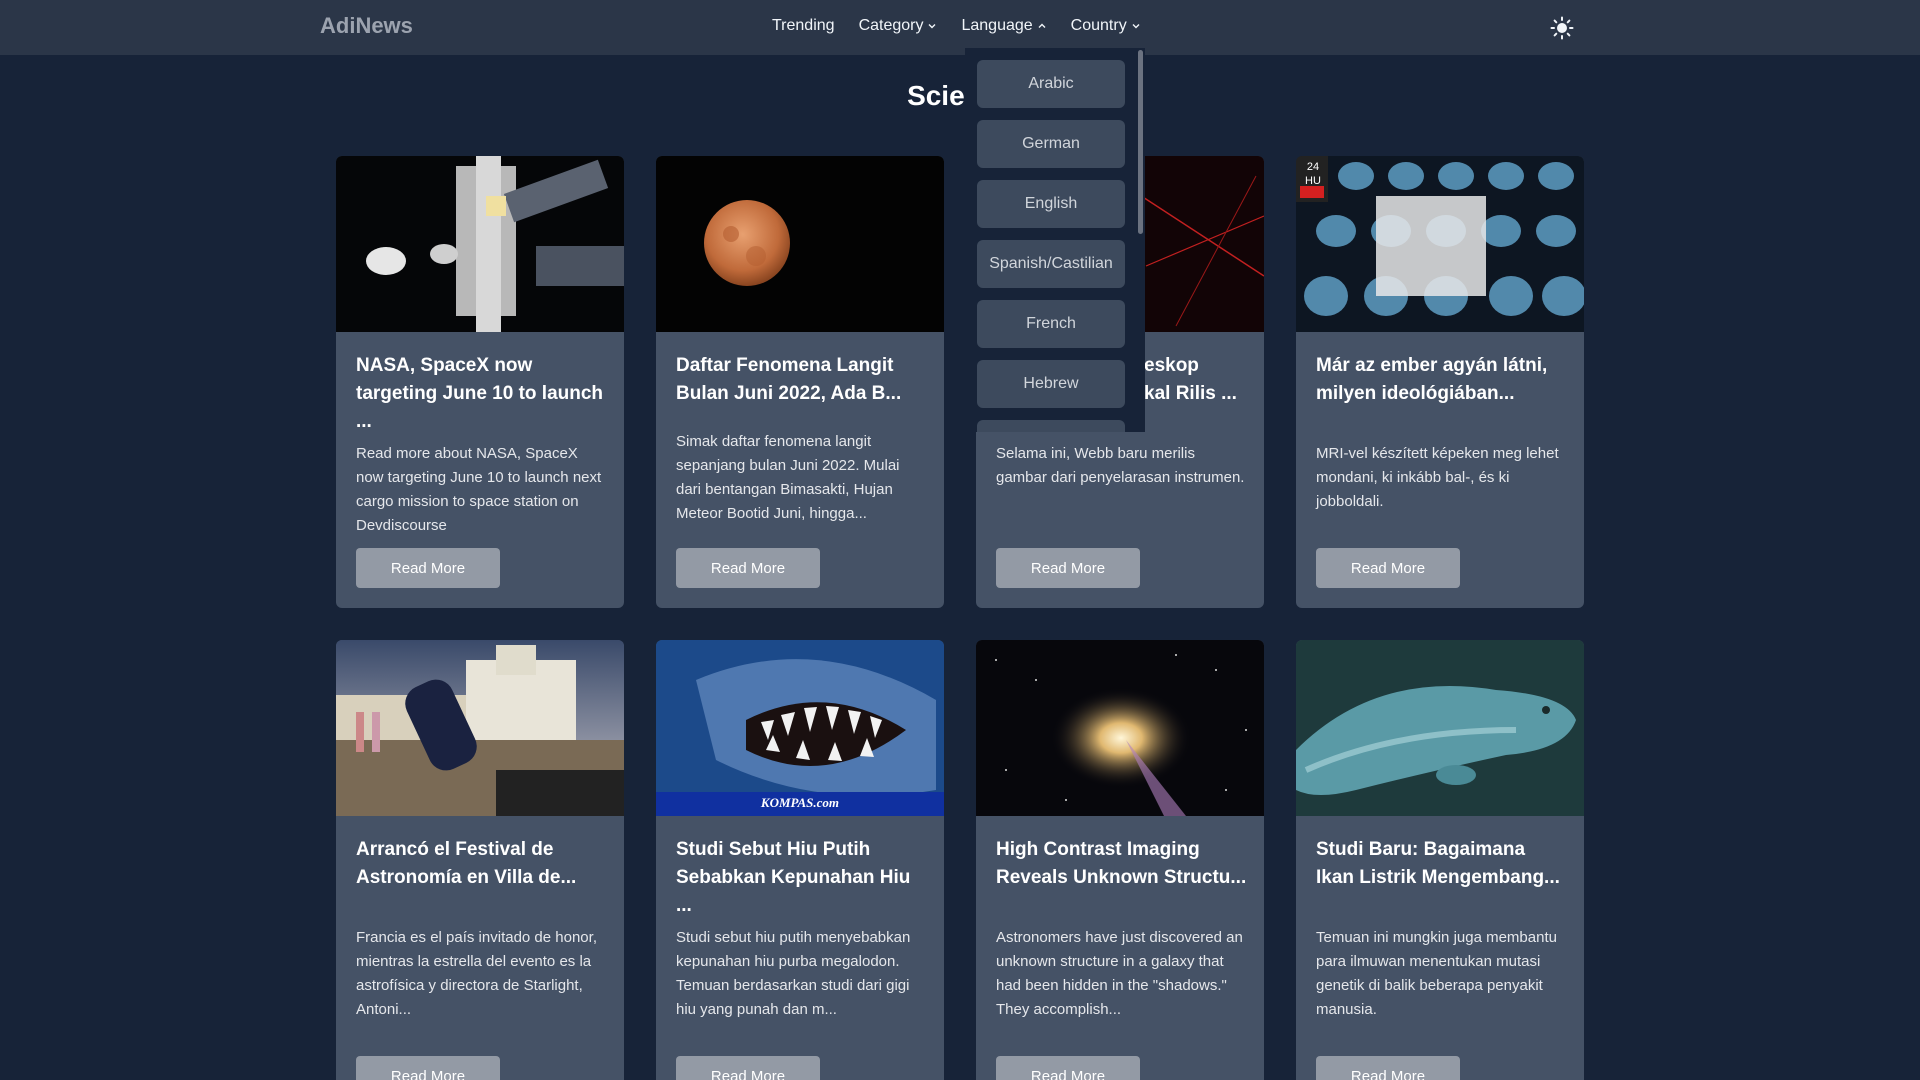 This screenshot has height=1080, width=1920. Describe the element at coordinates (800, 802) in the screenshot. I see `image-watermark: KOMPAS.com` at that location.